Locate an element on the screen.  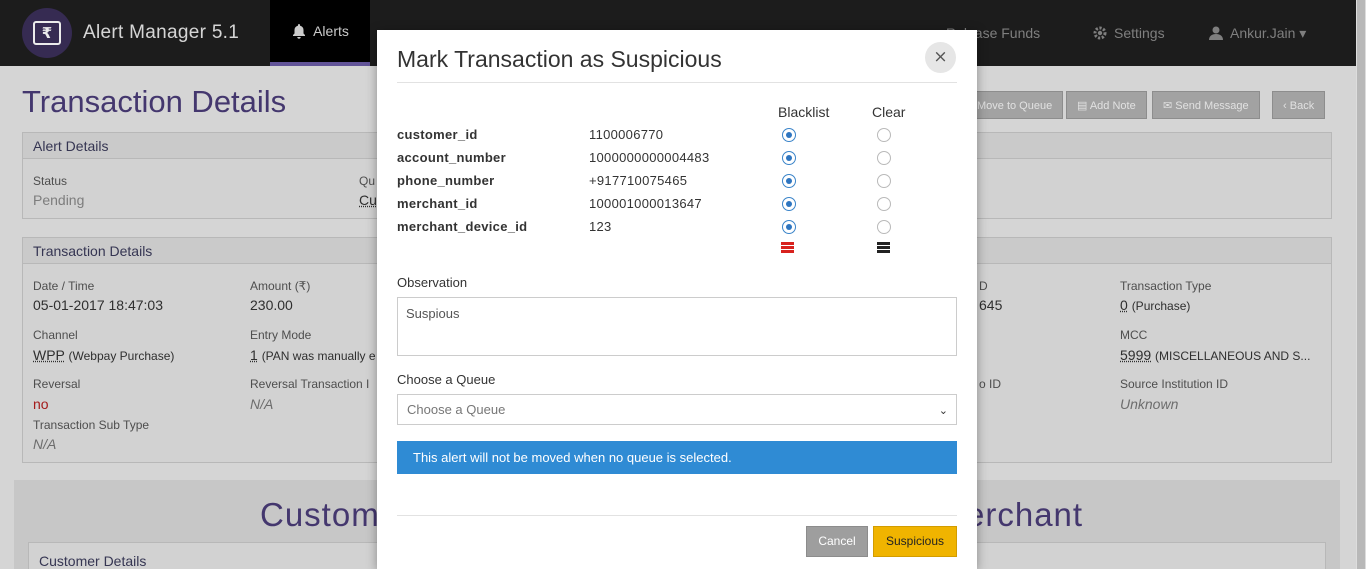
field-key-merchant-id: merchant_id is located at coordinates (437, 203).